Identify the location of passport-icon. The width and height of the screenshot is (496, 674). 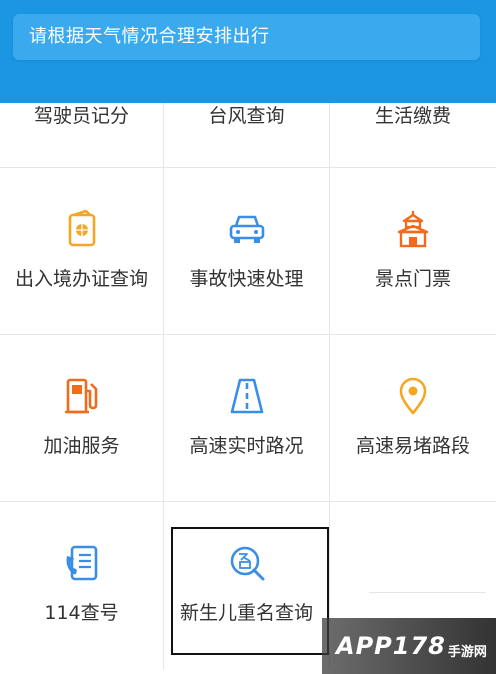
(82, 229).